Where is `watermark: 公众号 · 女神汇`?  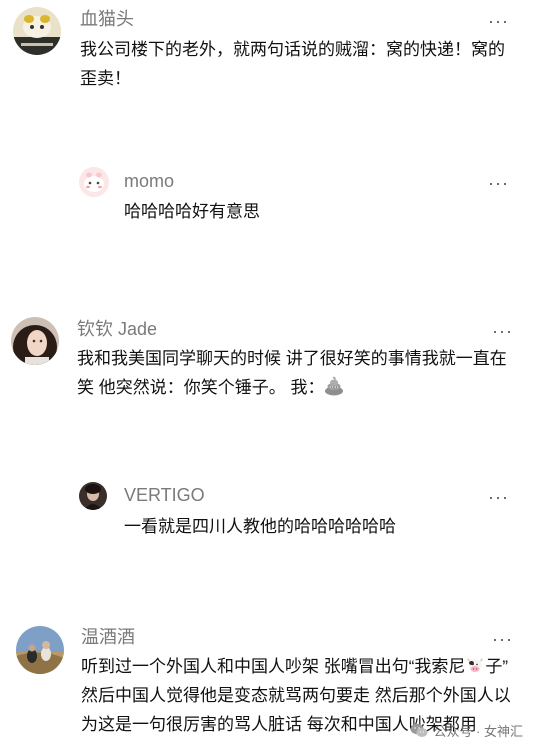
watermark: 公众号 · 女神汇 is located at coordinates (466, 730).